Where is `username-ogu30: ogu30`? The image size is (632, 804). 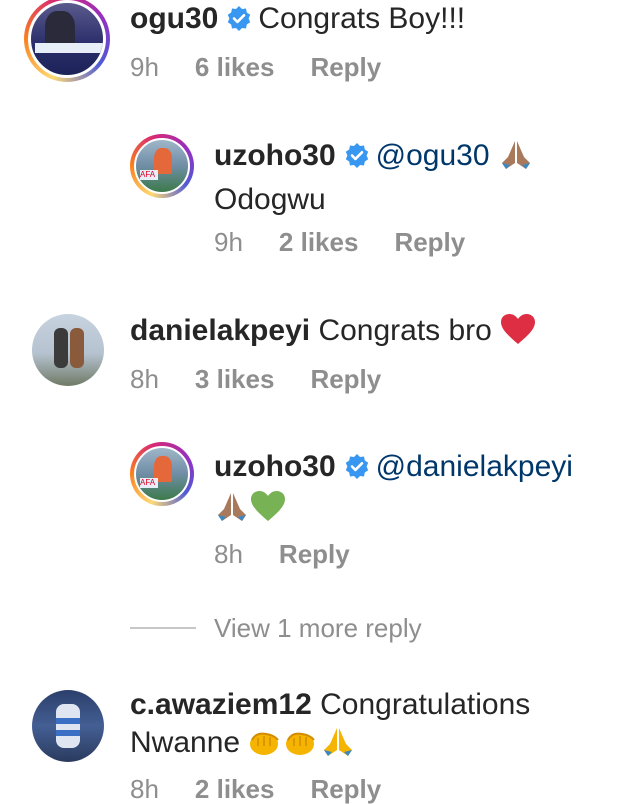 username-ogu30: ogu30 is located at coordinates (174, 18).